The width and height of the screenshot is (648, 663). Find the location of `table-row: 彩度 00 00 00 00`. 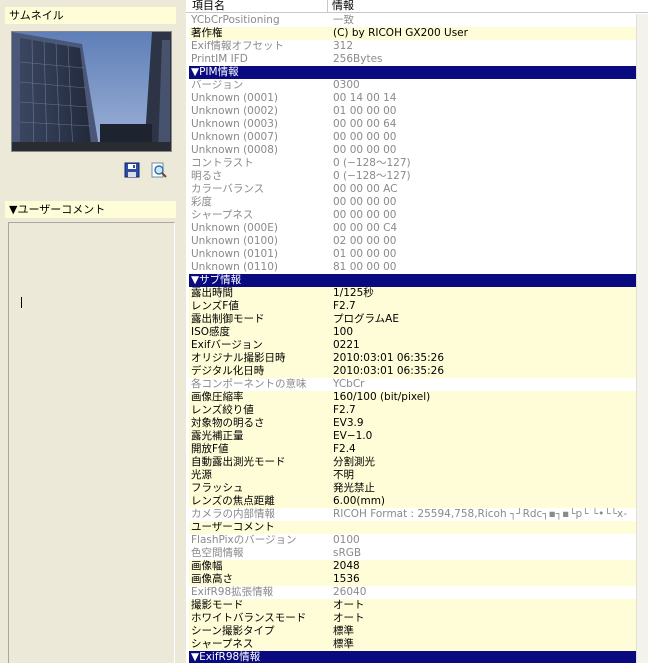

table-row: 彩度 00 00 00 00 is located at coordinates (412, 202).